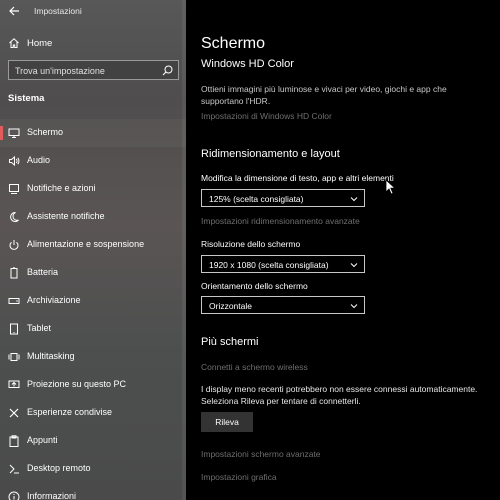 The width and height of the screenshot is (500, 500). I want to click on sidebar-item-proiezione: Proiezione su questo PC, so click(93, 385).